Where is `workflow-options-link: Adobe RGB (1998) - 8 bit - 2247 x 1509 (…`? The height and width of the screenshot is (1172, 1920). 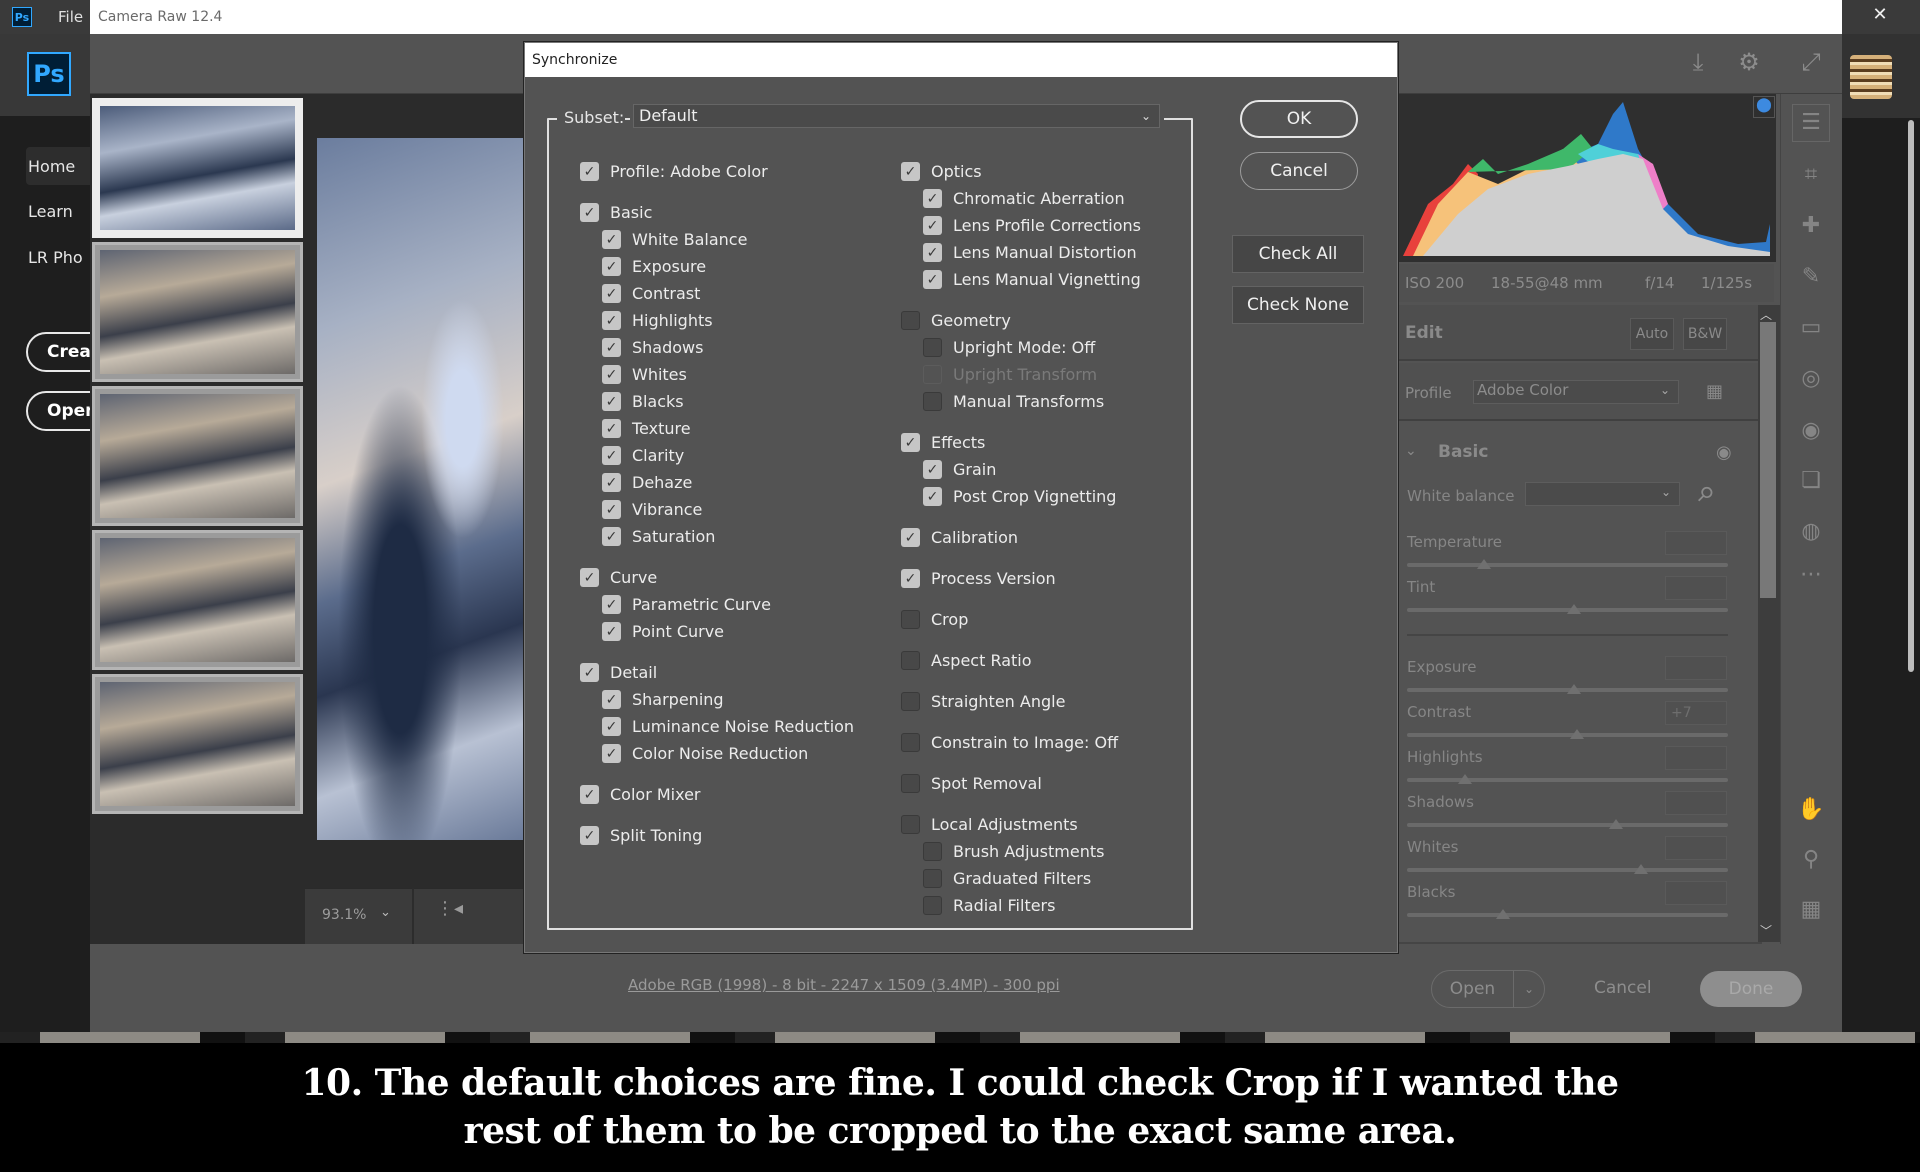
workflow-options-link: Adobe RGB (1998) - 8 bit - 2247 x 1509 (… is located at coordinates (844, 985).